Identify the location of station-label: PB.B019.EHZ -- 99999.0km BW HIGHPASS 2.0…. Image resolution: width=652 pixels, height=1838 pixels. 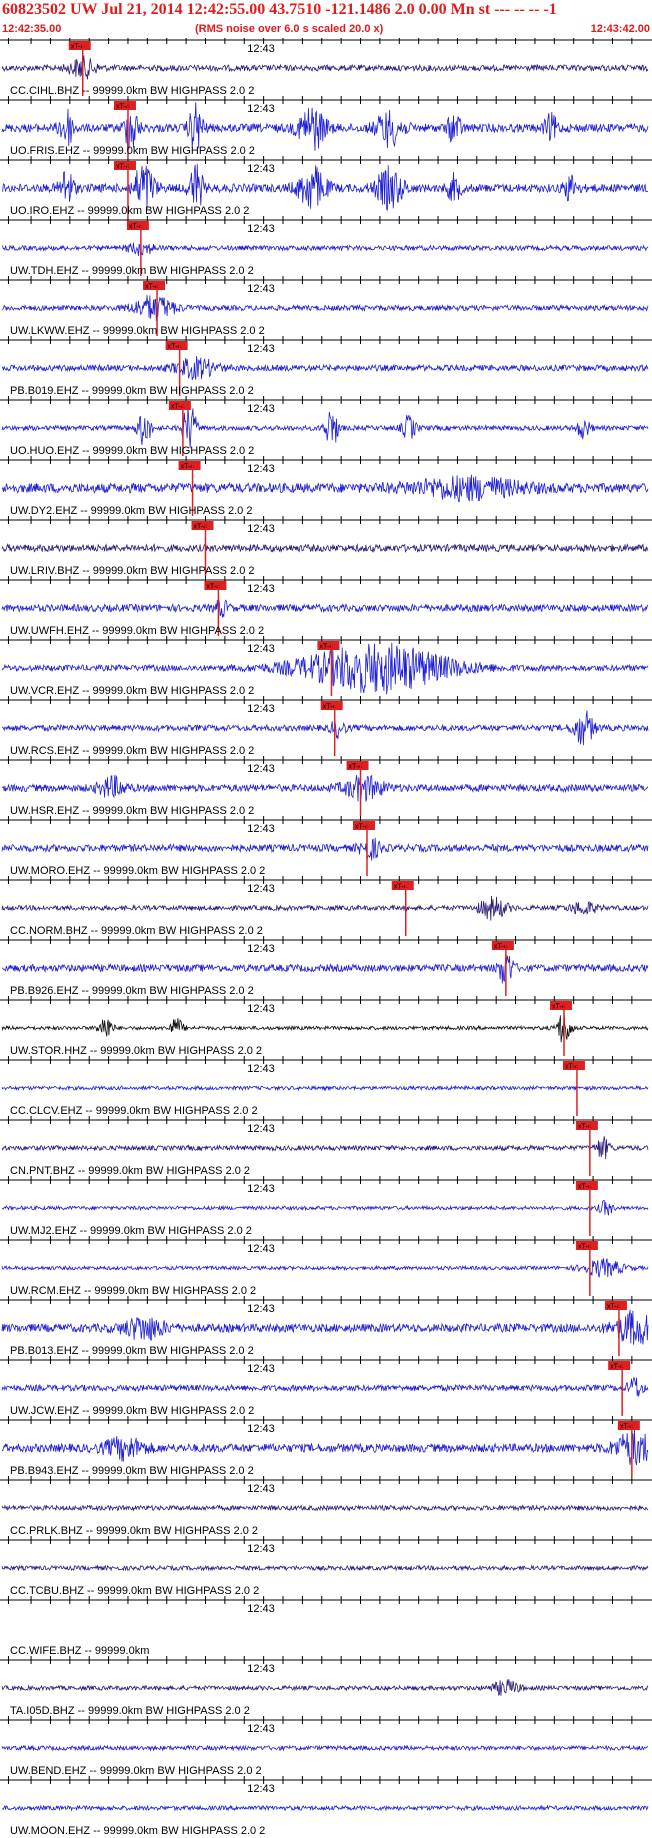
(132, 391).